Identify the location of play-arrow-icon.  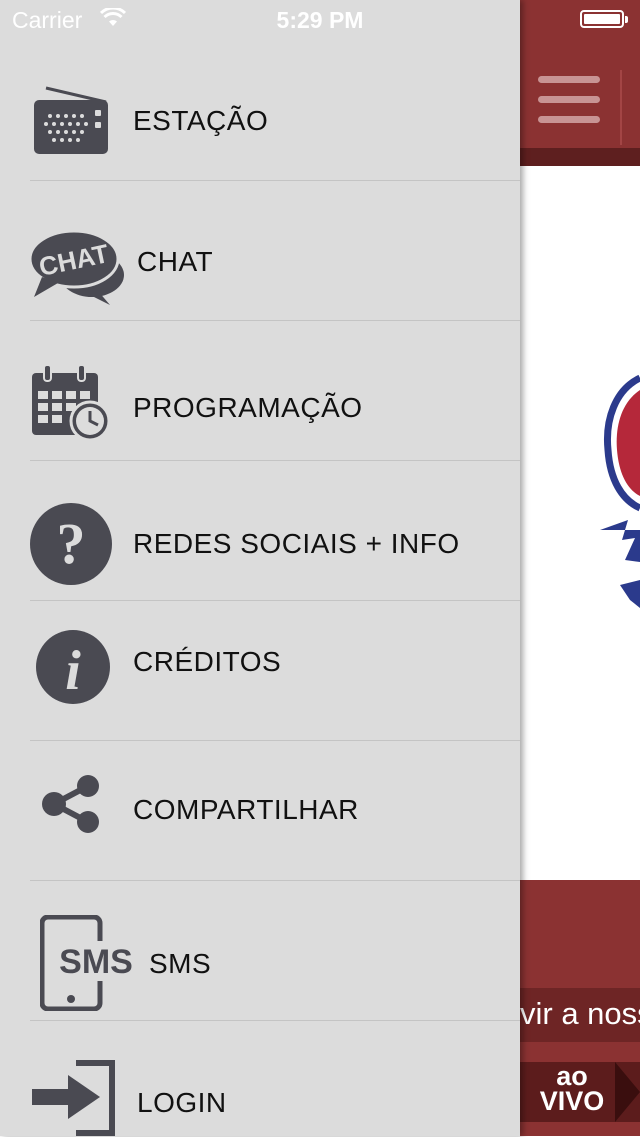
(627, 1092).